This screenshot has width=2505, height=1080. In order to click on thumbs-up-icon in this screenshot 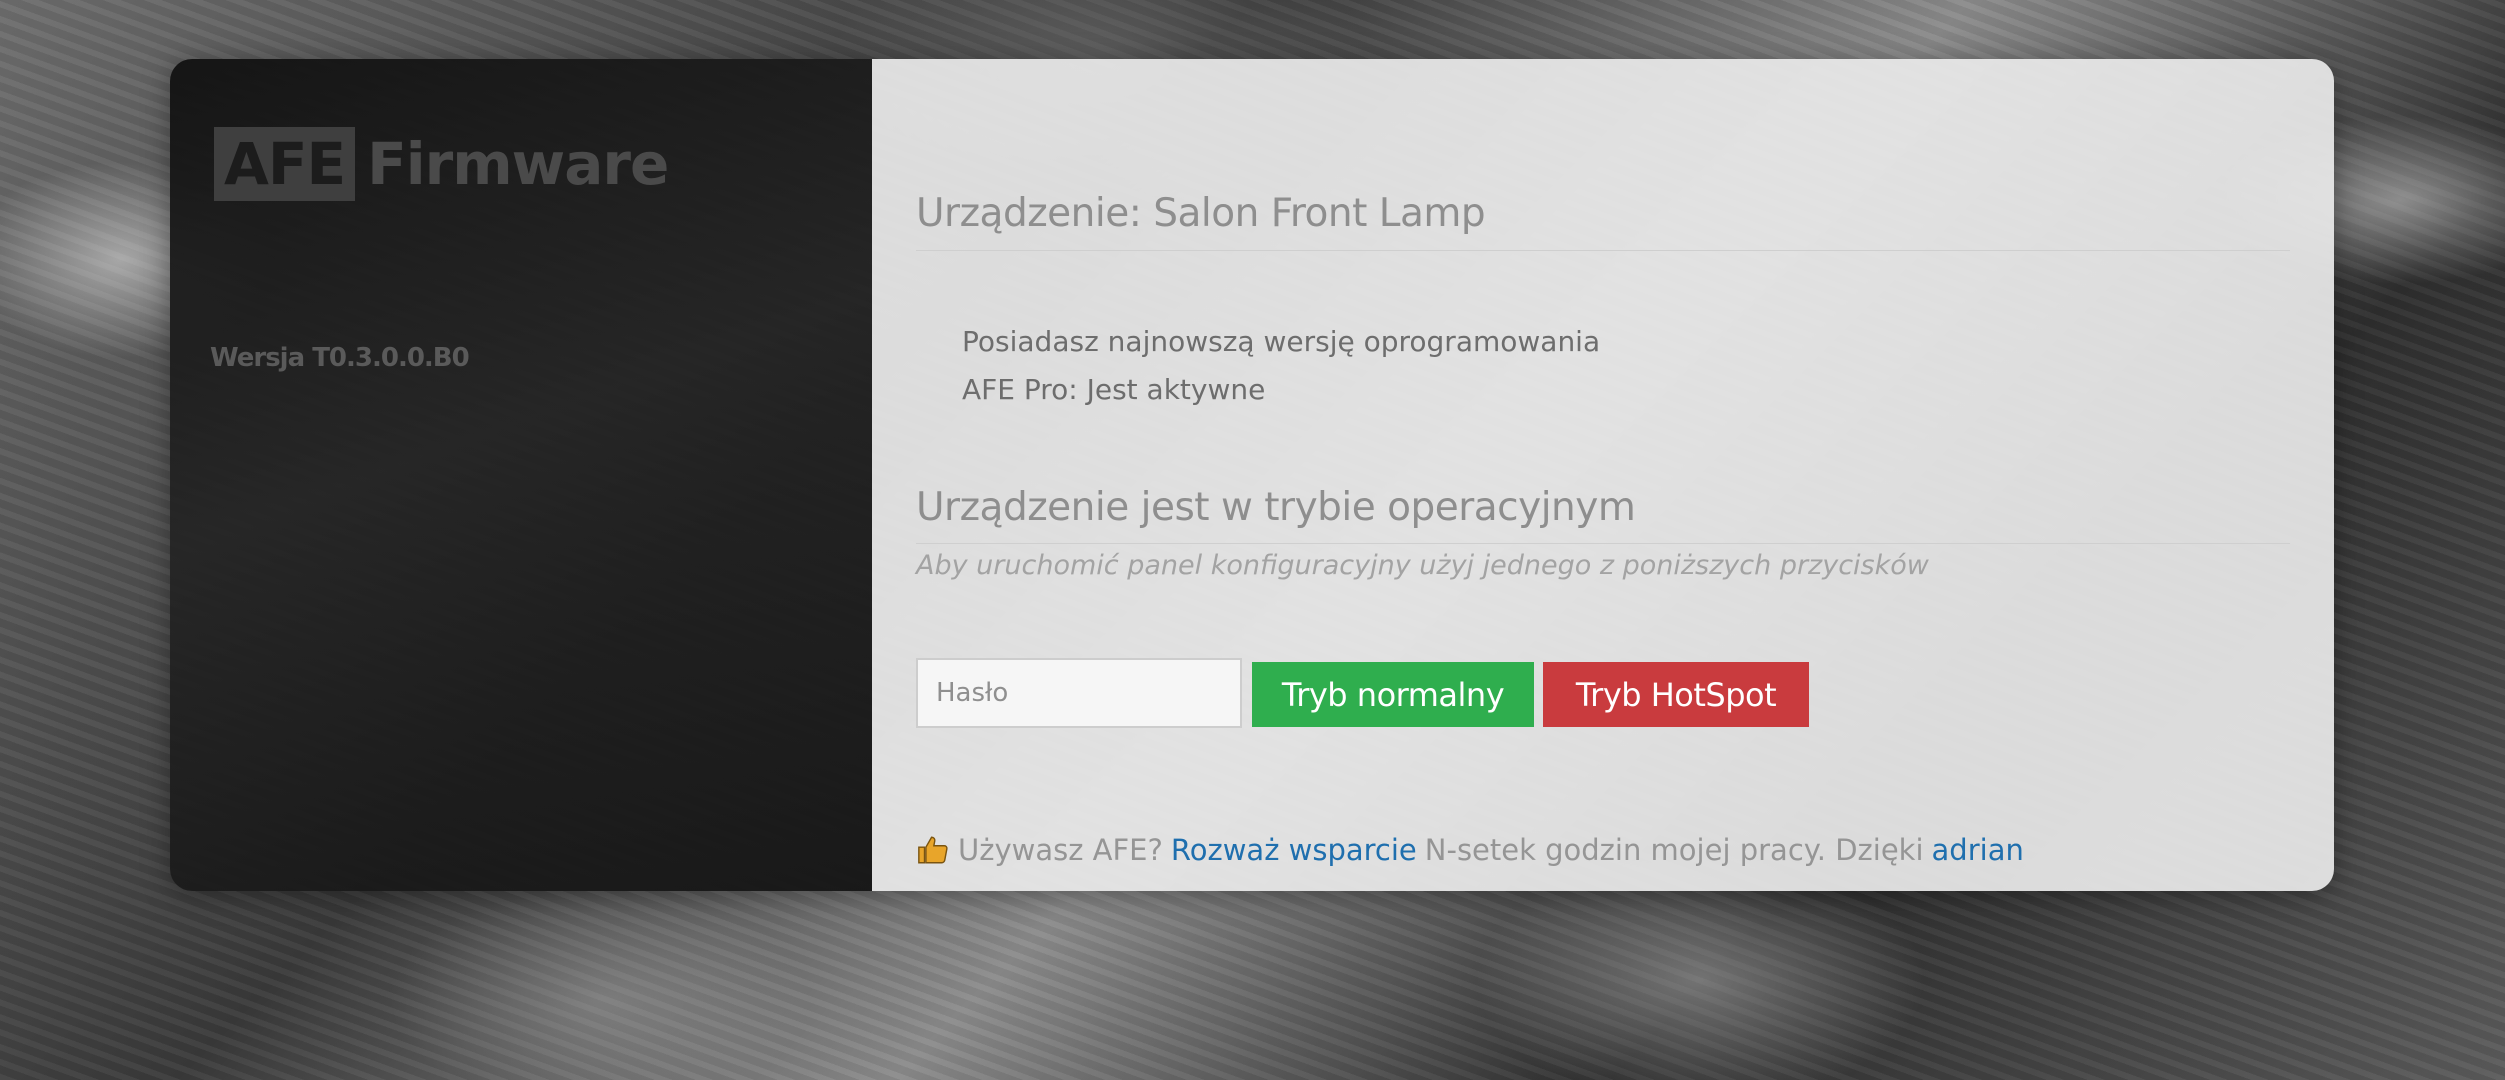, I will do `click(933, 850)`.